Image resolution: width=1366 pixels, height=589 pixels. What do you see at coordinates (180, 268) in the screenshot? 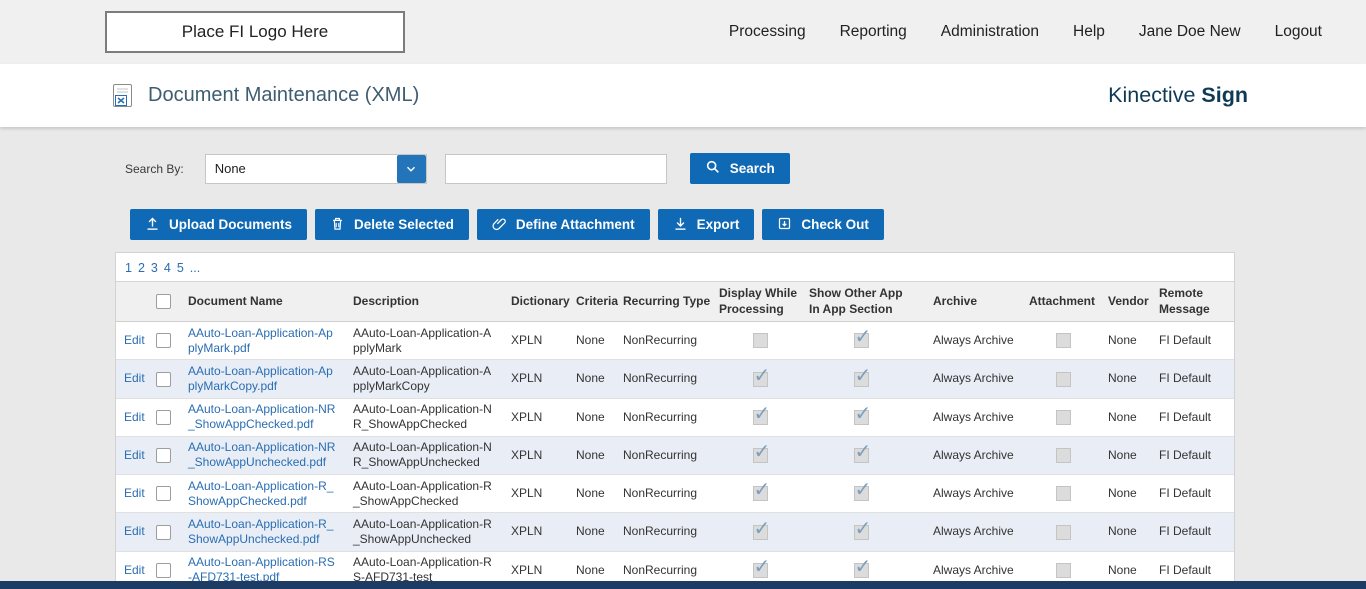
I see `page-link-5: 5` at bounding box center [180, 268].